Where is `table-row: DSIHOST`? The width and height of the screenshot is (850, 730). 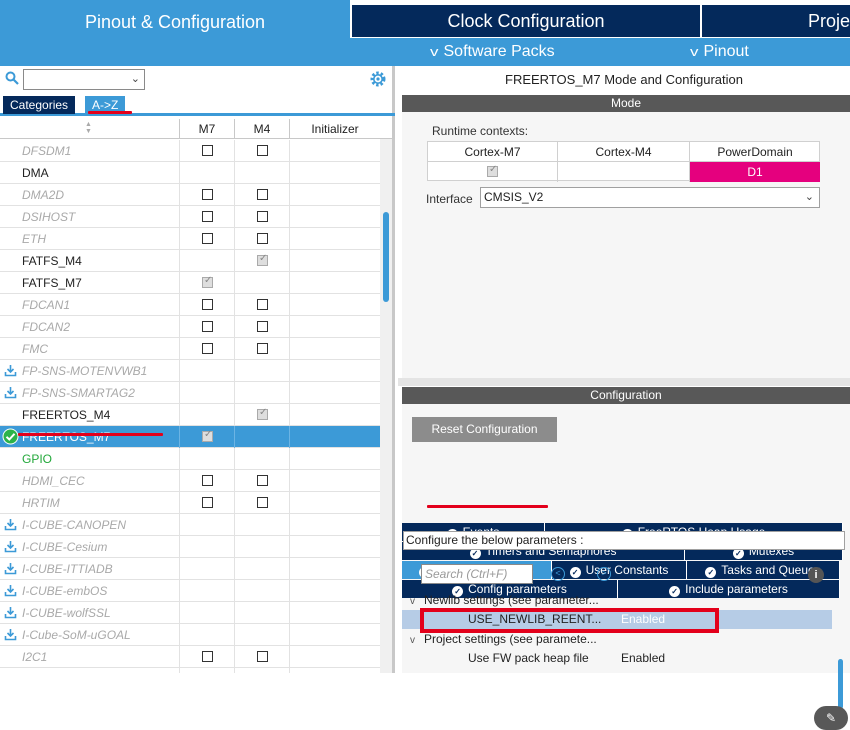
table-row: DSIHOST is located at coordinates (190, 217).